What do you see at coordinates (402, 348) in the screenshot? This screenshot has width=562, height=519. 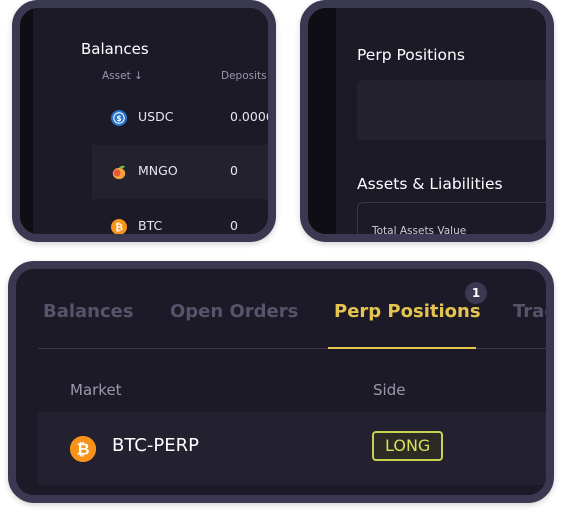 I see `active-tab-indicator` at bounding box center [402, 348].